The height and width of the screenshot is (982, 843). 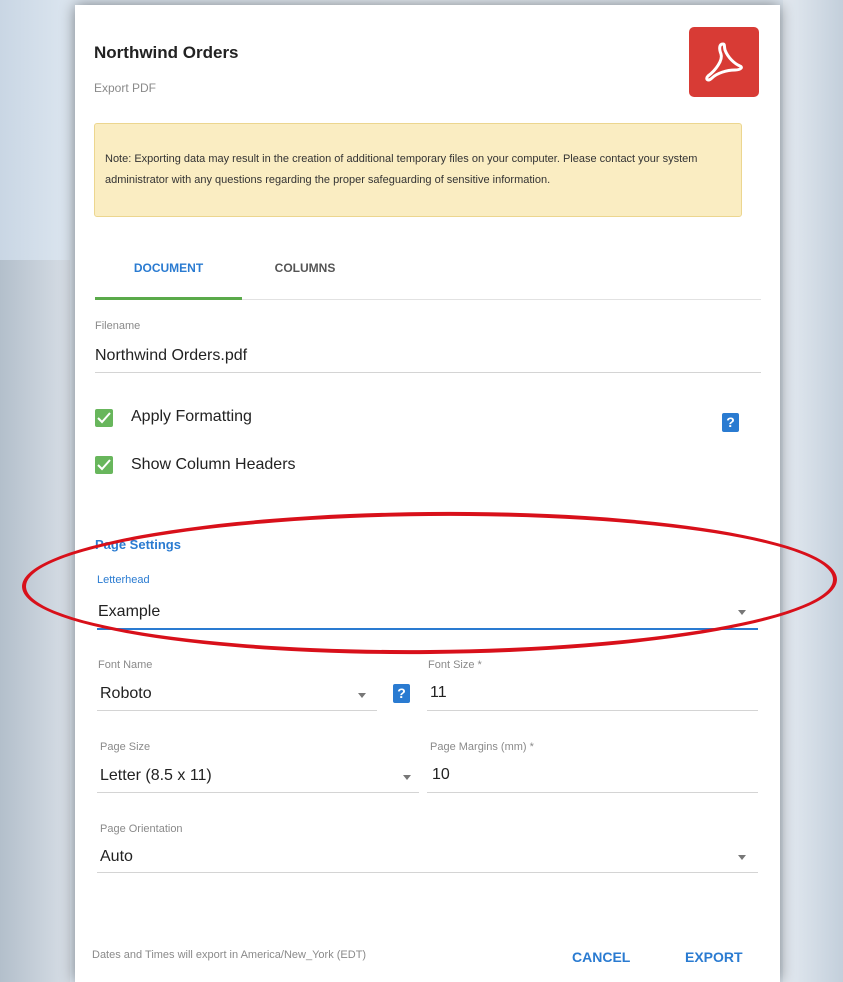 I want to click on tab-bar: DOCUMENT COLUMNS, so click(x=428, y=277).